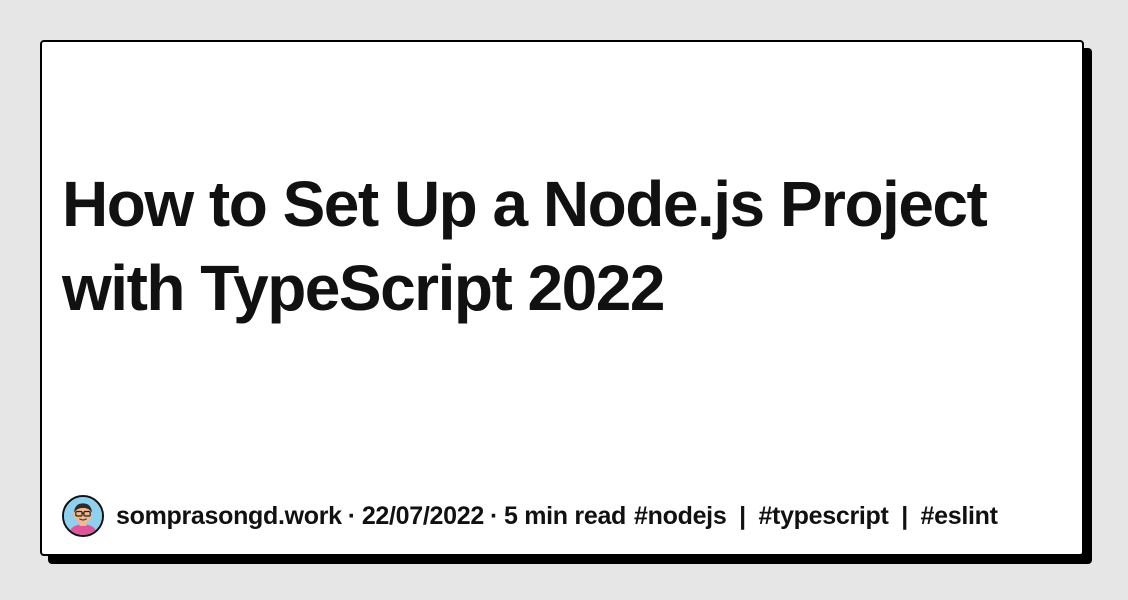 Image resolution: width=1128 pixels, height=600 pixels. Describe the element at coordinates (680, 516) in the screenshot. I see `tag-nodejs: #nodejs` at that location.